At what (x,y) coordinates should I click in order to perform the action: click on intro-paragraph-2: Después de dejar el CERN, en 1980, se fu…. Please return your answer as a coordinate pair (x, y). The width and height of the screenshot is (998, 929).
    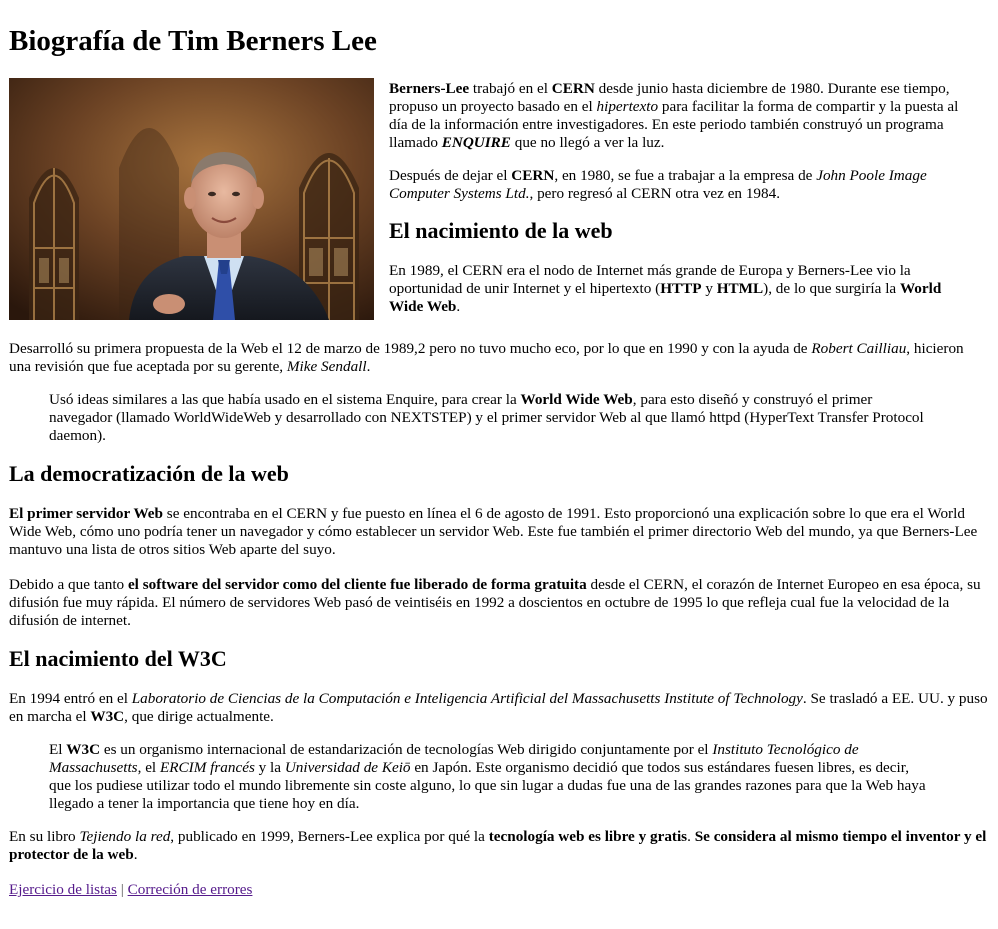
    Looking at the image, I should click on (684, 185).